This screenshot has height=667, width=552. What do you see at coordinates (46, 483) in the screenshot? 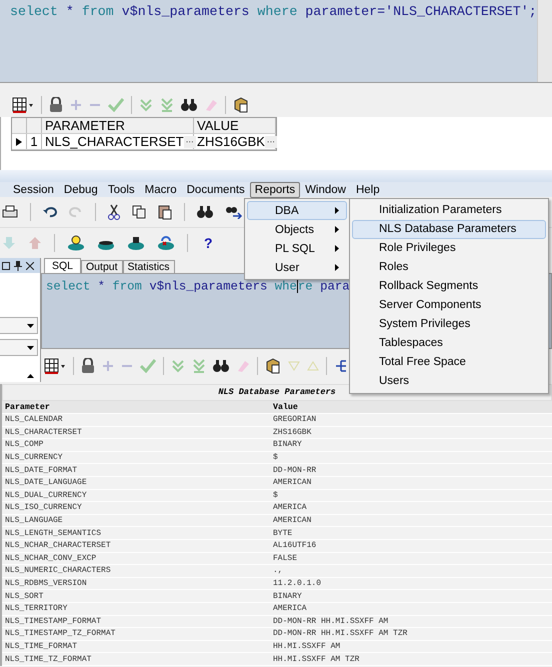
I see `table-cell-text: NLS_DATE_LANGUAGE` at bounding box center [46, 483].